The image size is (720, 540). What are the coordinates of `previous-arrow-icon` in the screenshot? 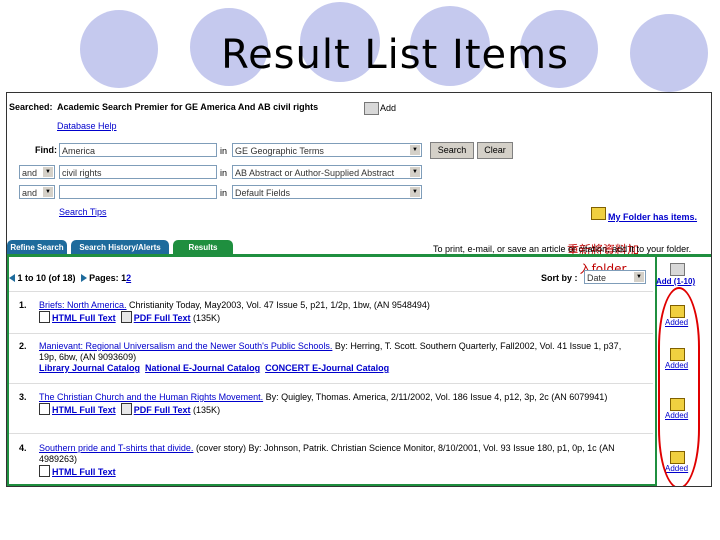 It's located at (12, 278).